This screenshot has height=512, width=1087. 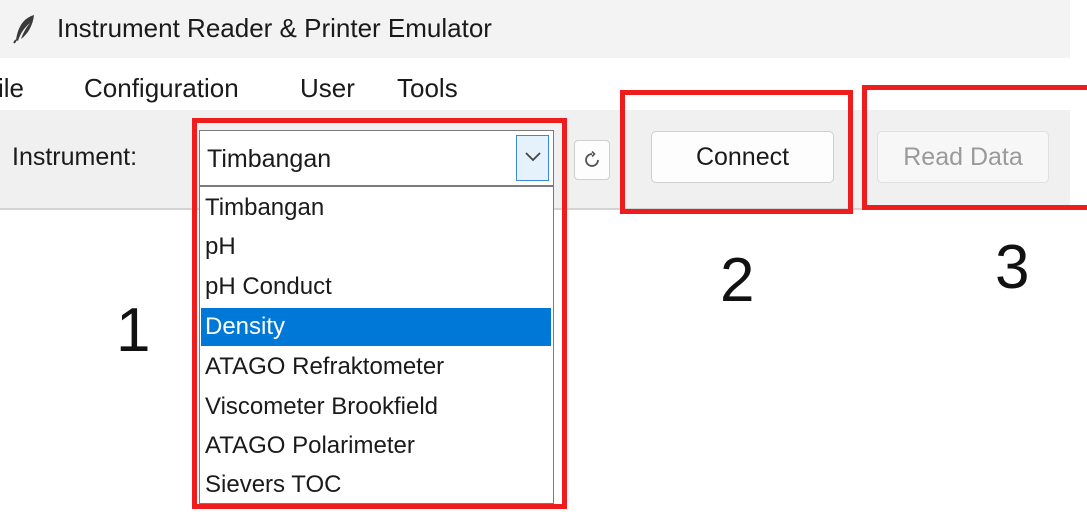 I want to click on menu-user: User, so click(x=327, y=88).